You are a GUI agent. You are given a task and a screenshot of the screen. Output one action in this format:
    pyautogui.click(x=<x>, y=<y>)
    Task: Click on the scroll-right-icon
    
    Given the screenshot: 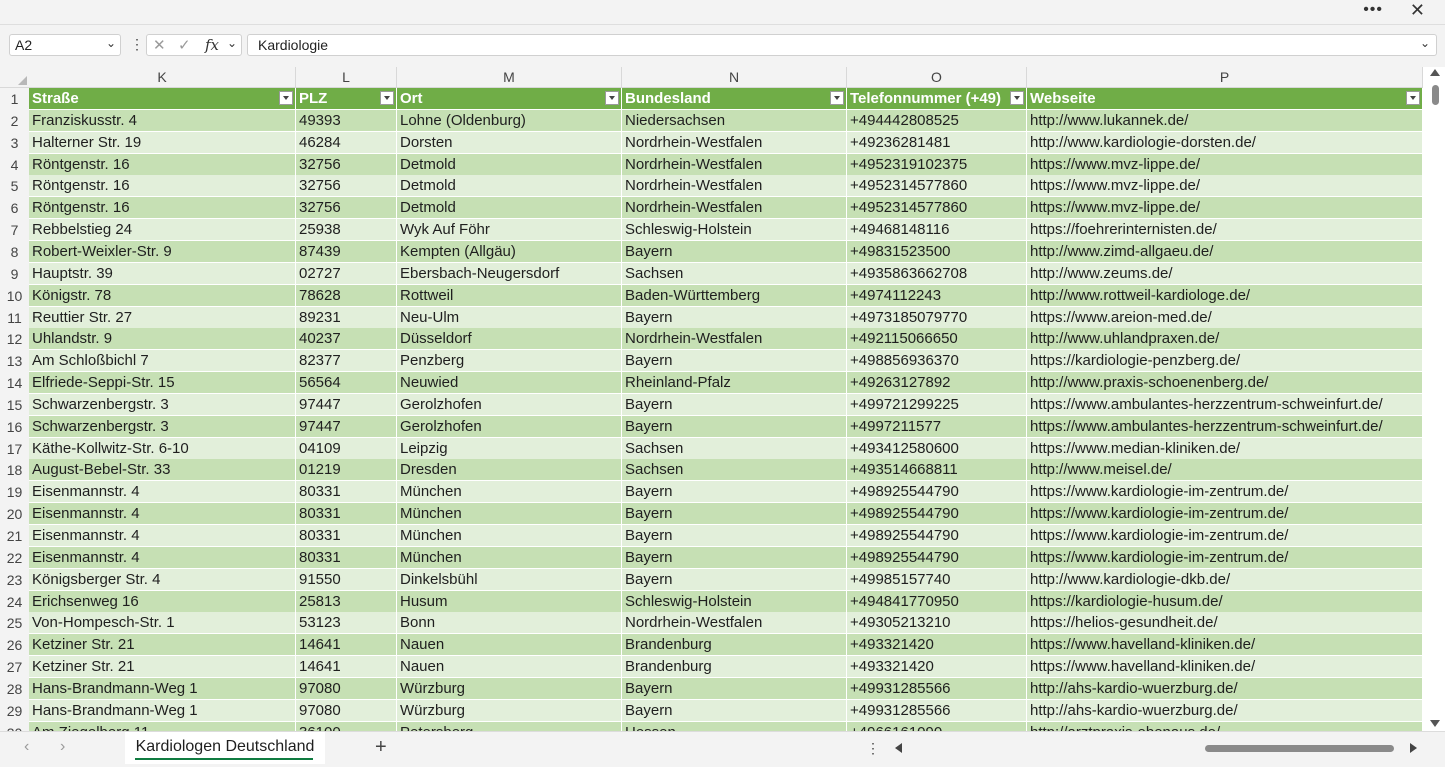 What is the action you would take?
    pyautogui.click(x=1413, y=748)
    